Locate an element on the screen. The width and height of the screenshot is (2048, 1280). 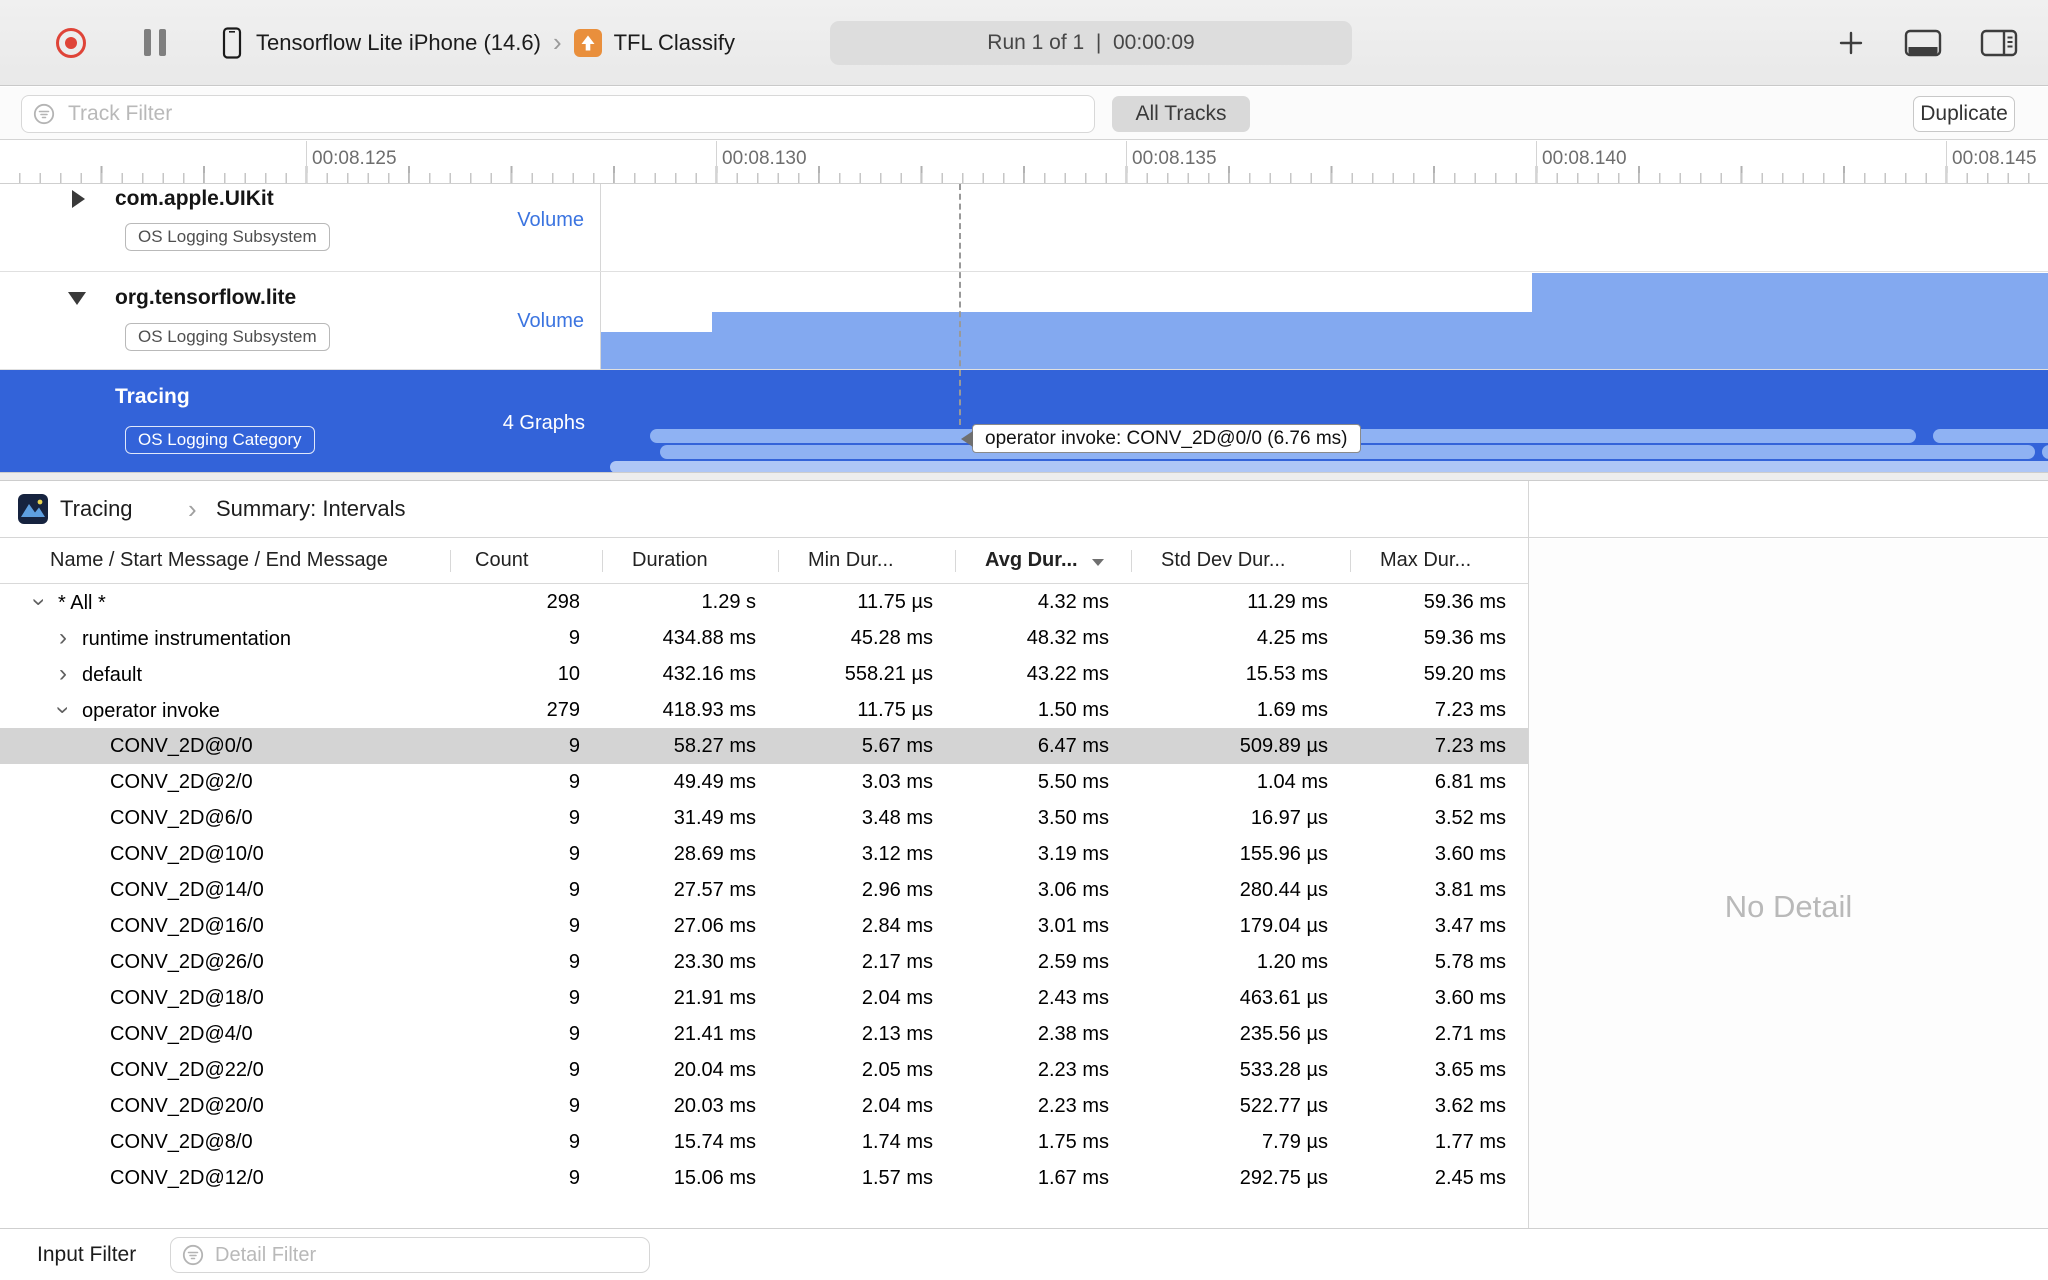
record-button is located at coordinates (71, 42).